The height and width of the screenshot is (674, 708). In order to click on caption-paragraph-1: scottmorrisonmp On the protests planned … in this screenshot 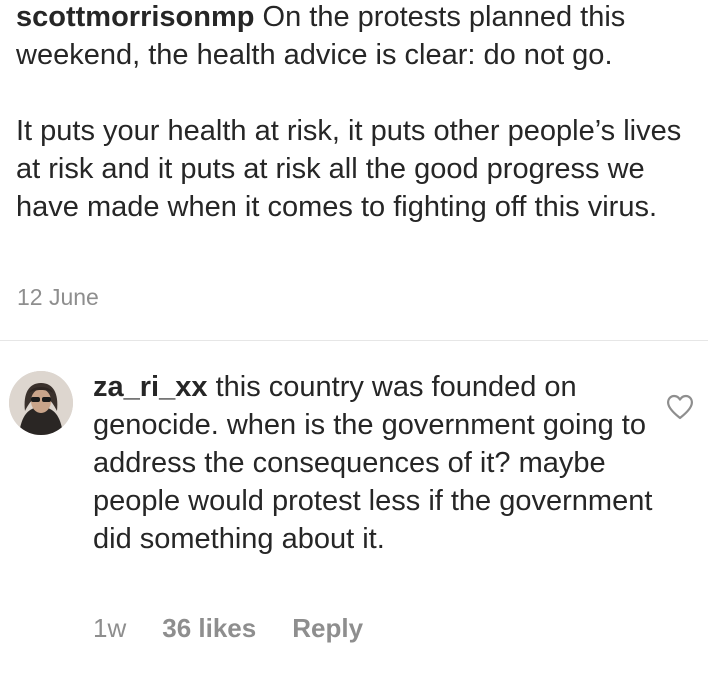, I will do `click(361, 37)`.